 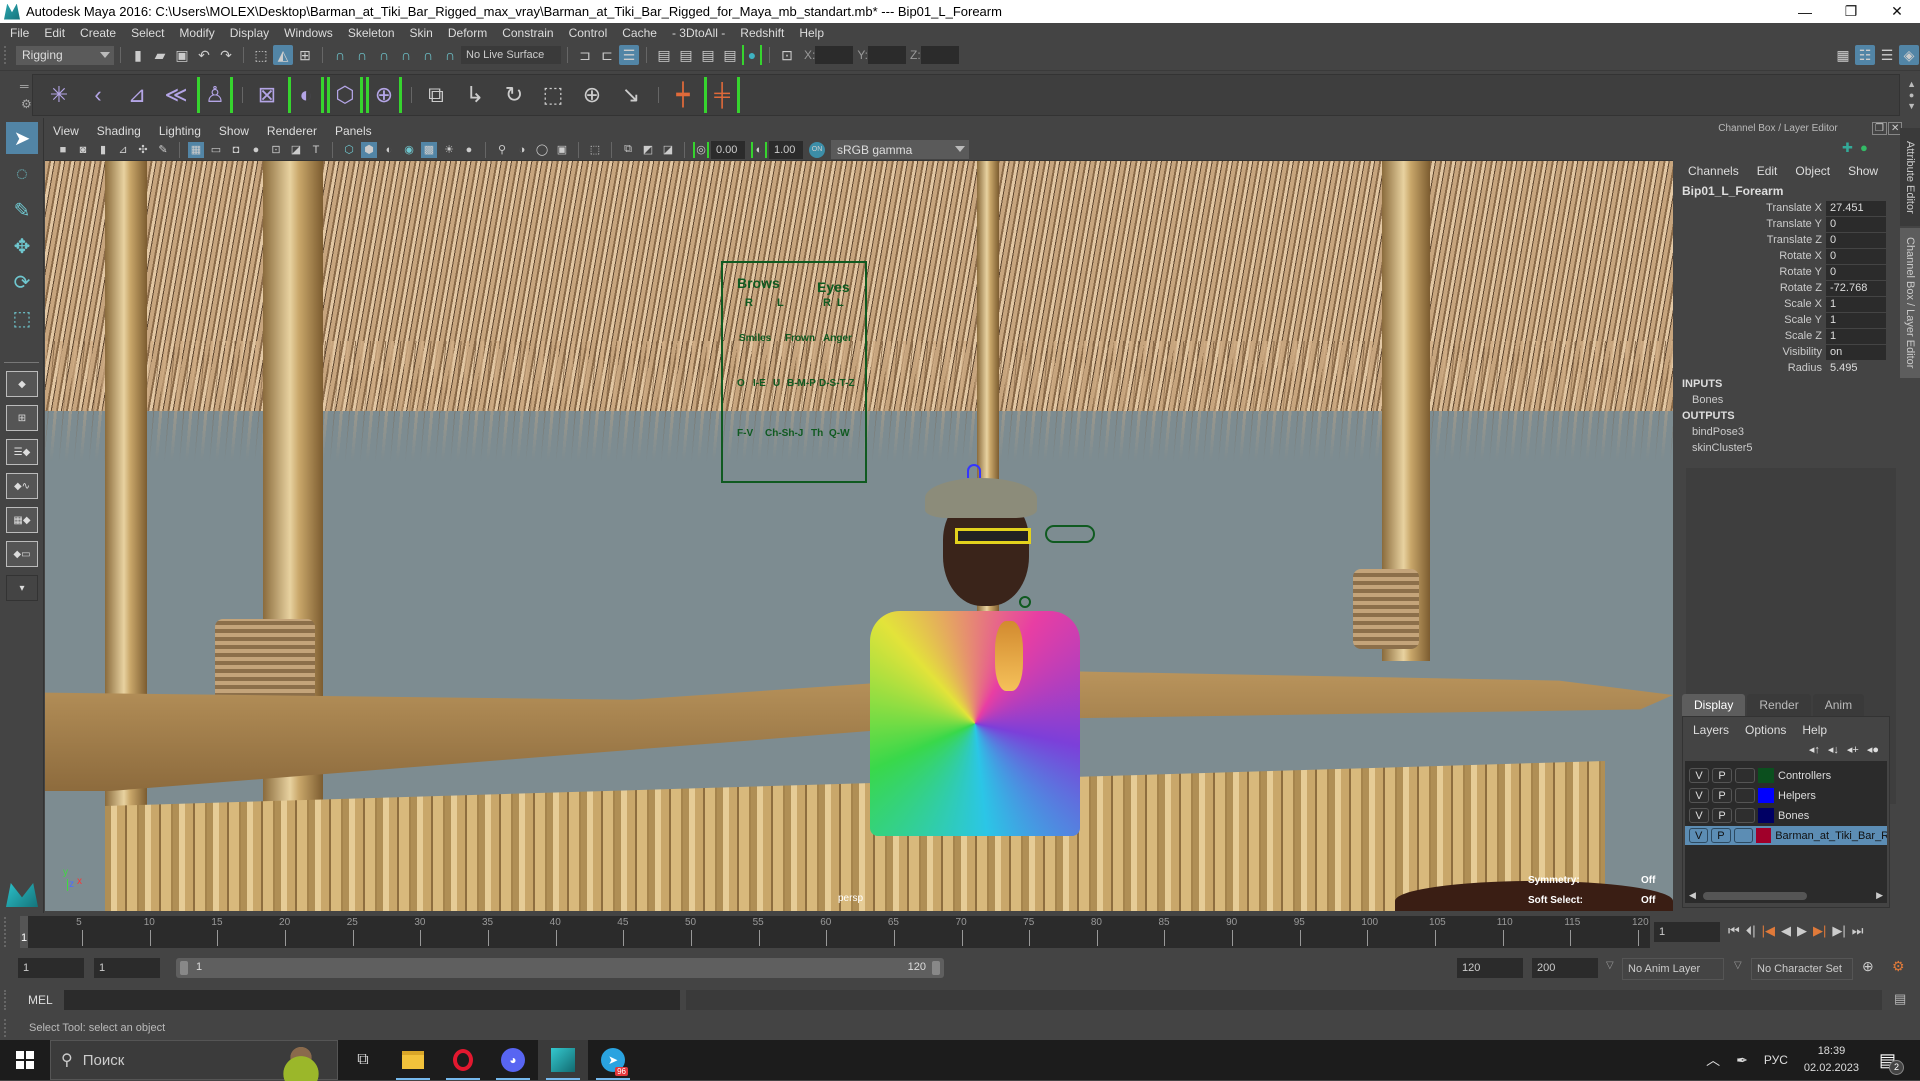 What do you see at coordinates (1786, 931) in the screenshot?
I see `play-backward-icon: ◀` at bounding box center [1786, 931].